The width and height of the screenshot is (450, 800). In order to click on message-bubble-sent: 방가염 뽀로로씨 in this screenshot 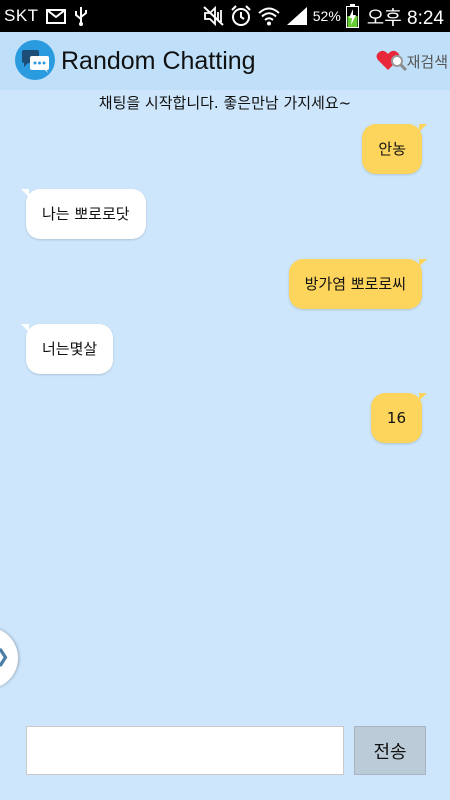, I will do `click(358, 284)`.